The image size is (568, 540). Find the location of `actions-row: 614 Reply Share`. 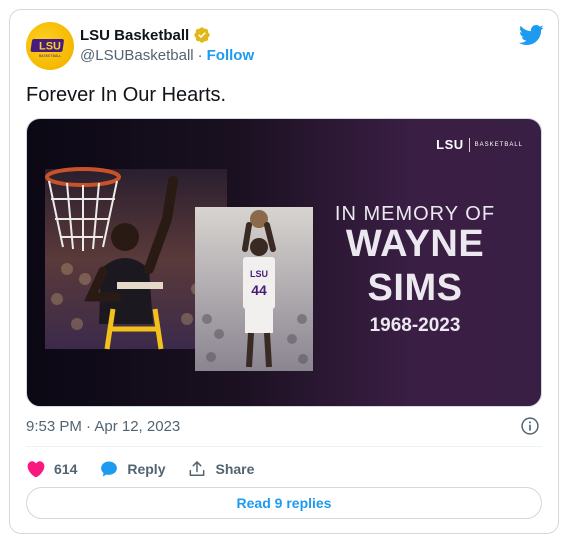

actions-row: 614 Reply Share is located at coordinates (151, 469).